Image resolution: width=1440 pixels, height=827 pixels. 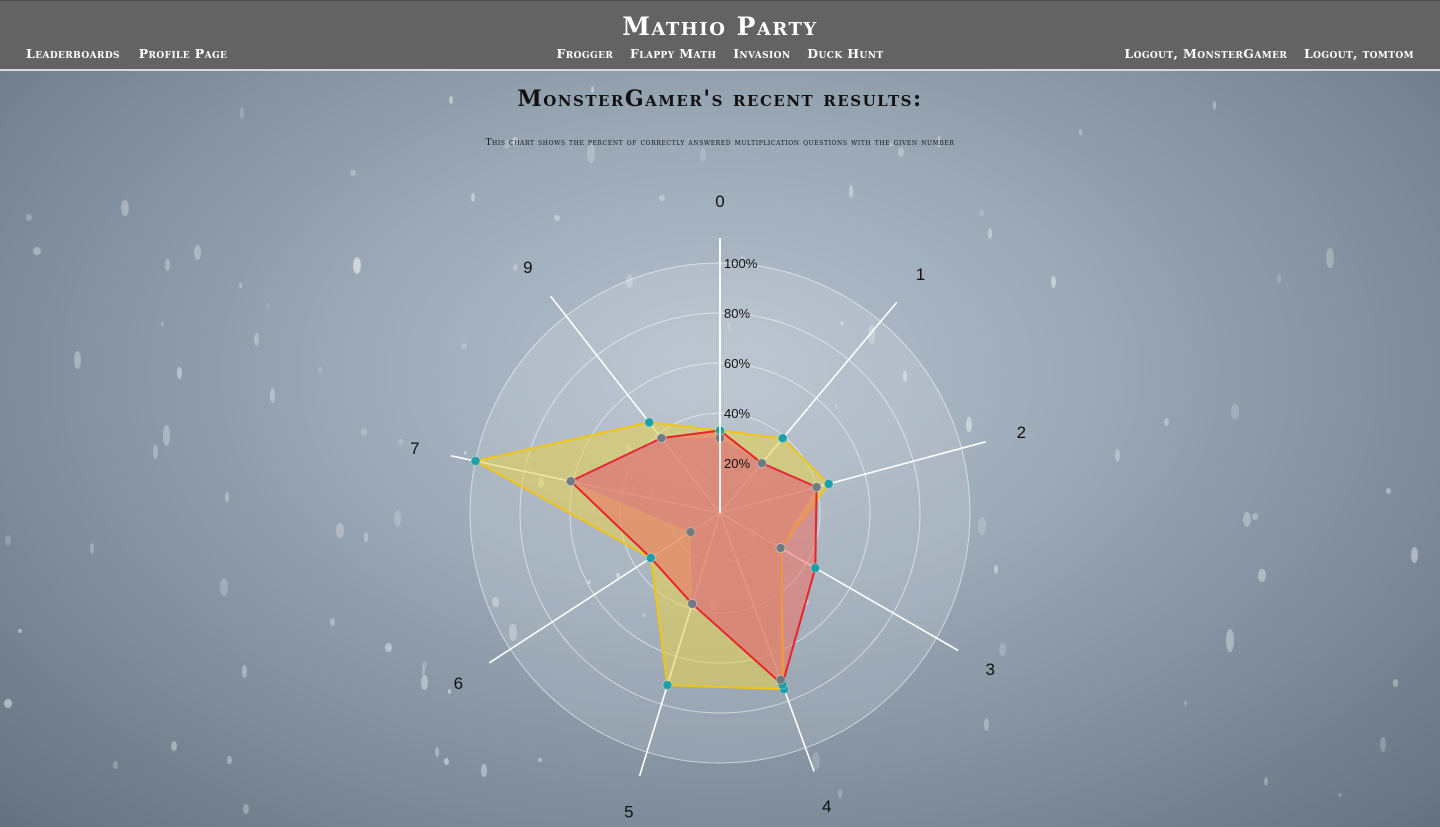 What do you see at coordinates (989, 669) in the screenshot?
I see `category-label-3: 3` at bounding box center [989, 669].